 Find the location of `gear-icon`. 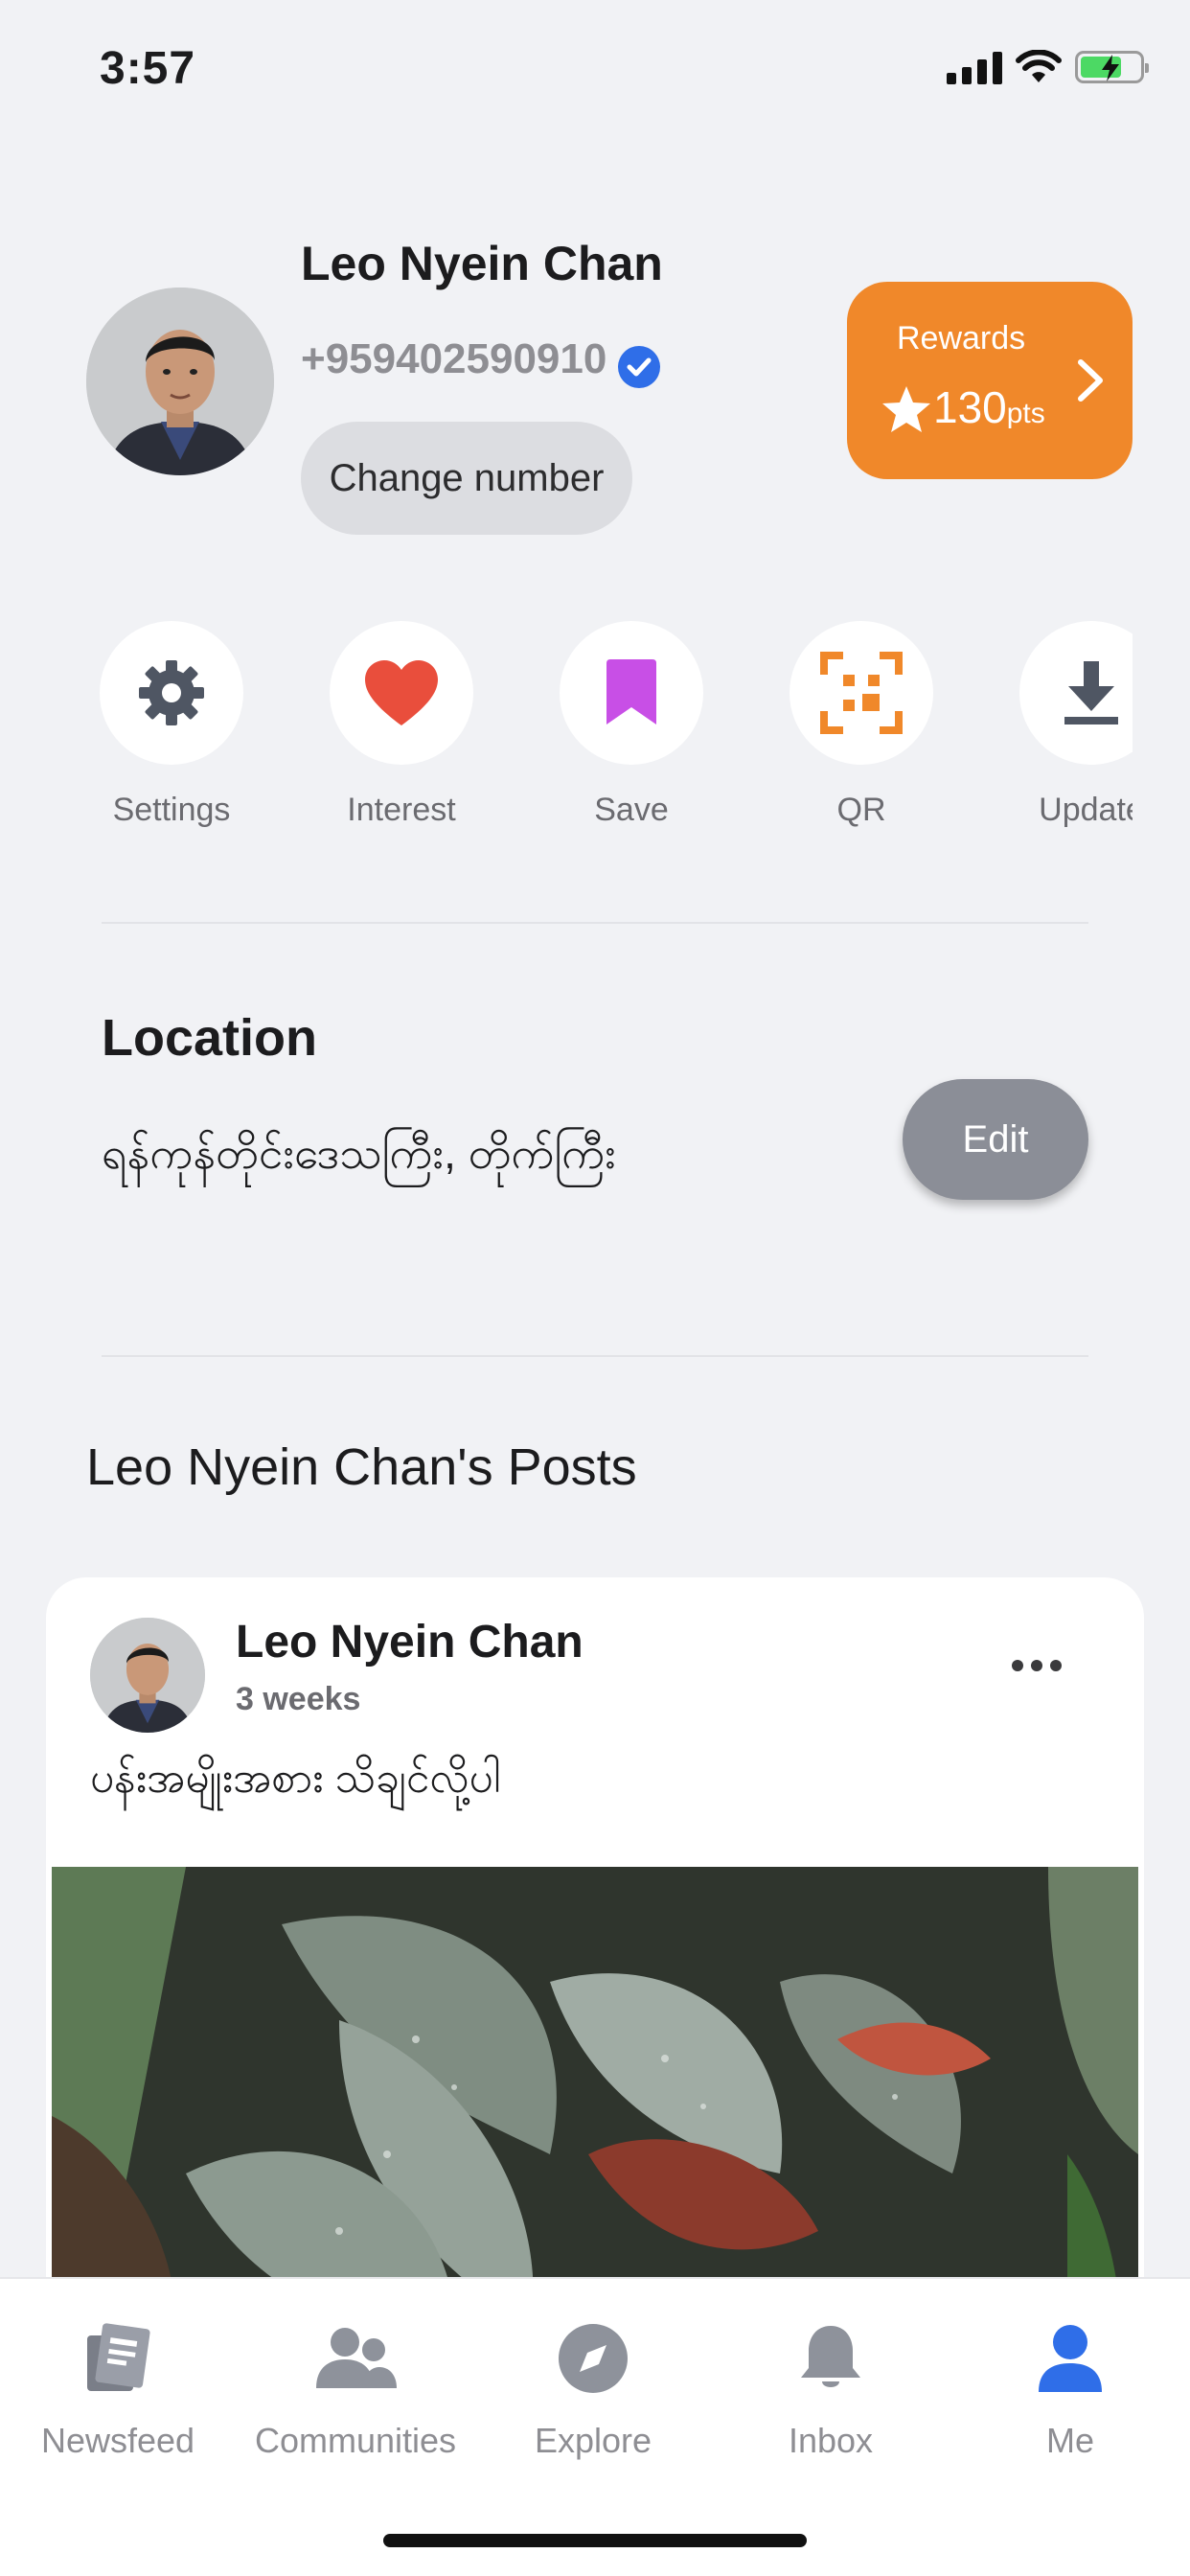

gear-icon is located at coordinates (171, 692).